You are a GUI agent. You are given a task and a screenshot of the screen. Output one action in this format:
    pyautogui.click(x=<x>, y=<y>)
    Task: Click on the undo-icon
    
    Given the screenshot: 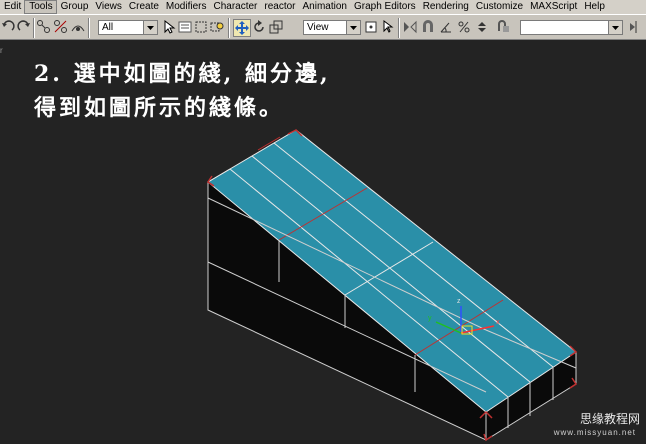 What is the action you would take?
    pyautogui.click(x=8, y=27)
    